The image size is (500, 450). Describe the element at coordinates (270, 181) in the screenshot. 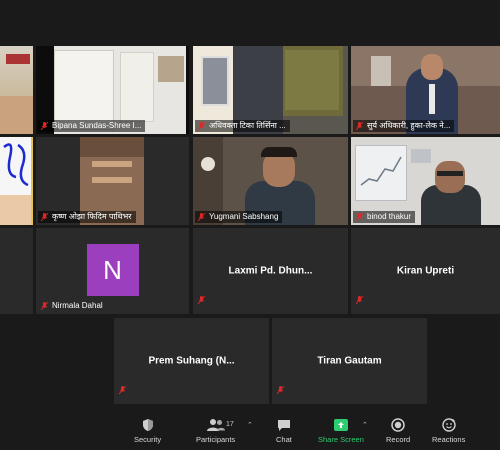

I see `video-tile-yugmani: Yugmani Sabshang` at that location.